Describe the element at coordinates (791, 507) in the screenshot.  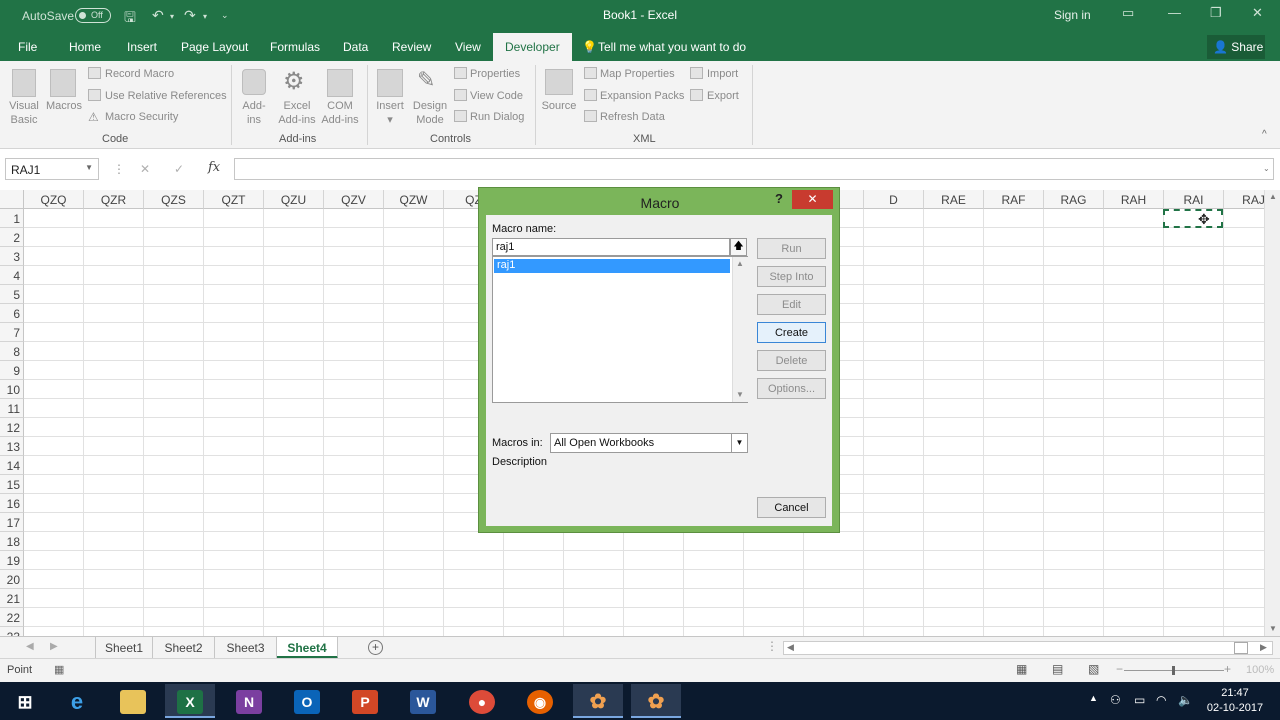
I see `cancel-button: Cancel` at that location.